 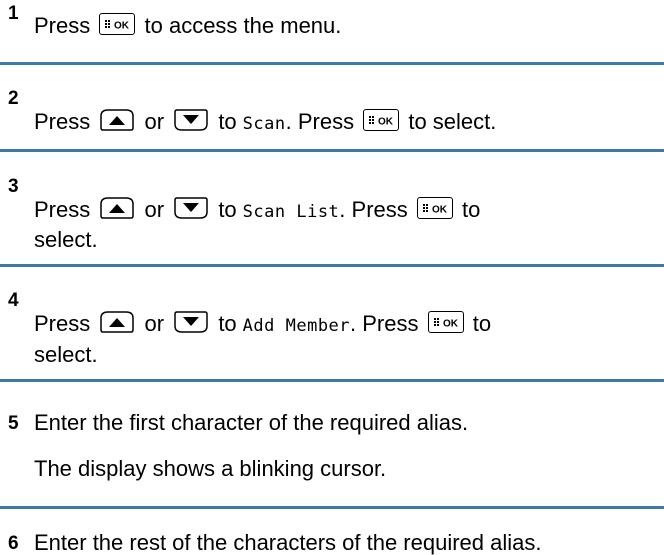 I want to click on step-text-part: to access the menu., so click(x=243, y=25).